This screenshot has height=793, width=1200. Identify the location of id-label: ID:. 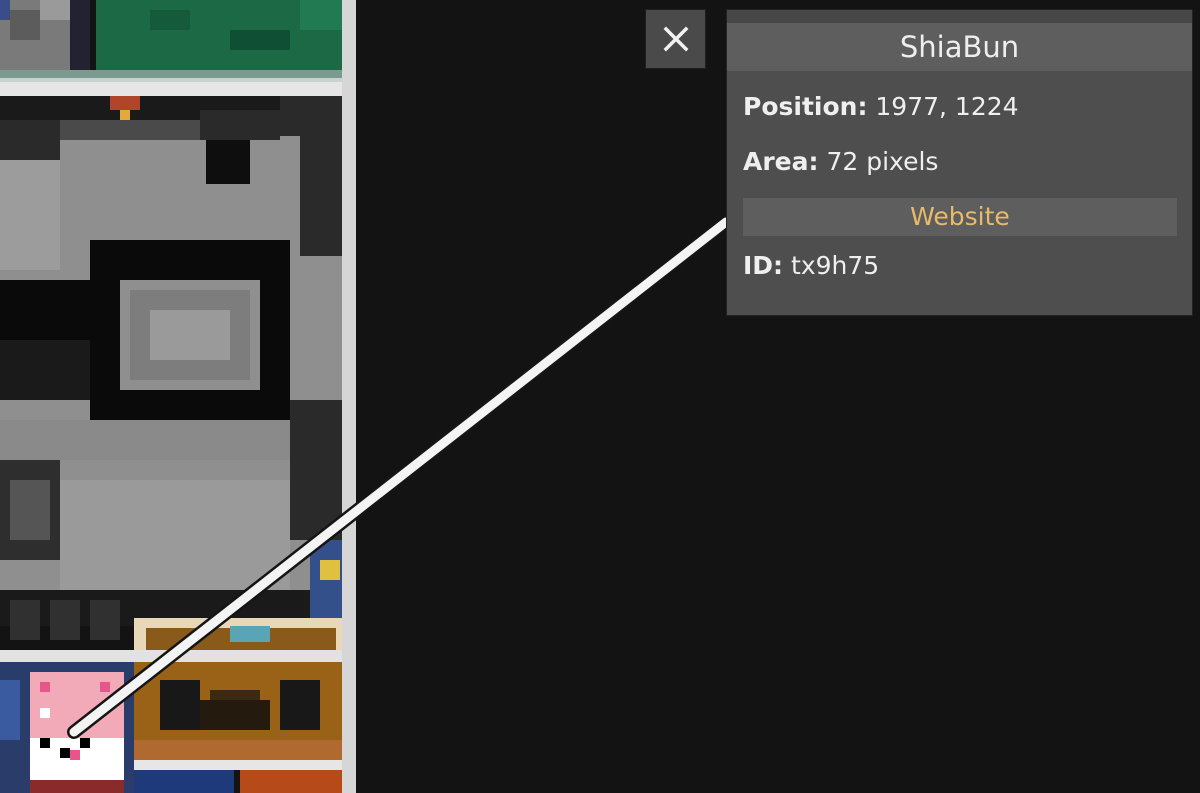
(763, 265).